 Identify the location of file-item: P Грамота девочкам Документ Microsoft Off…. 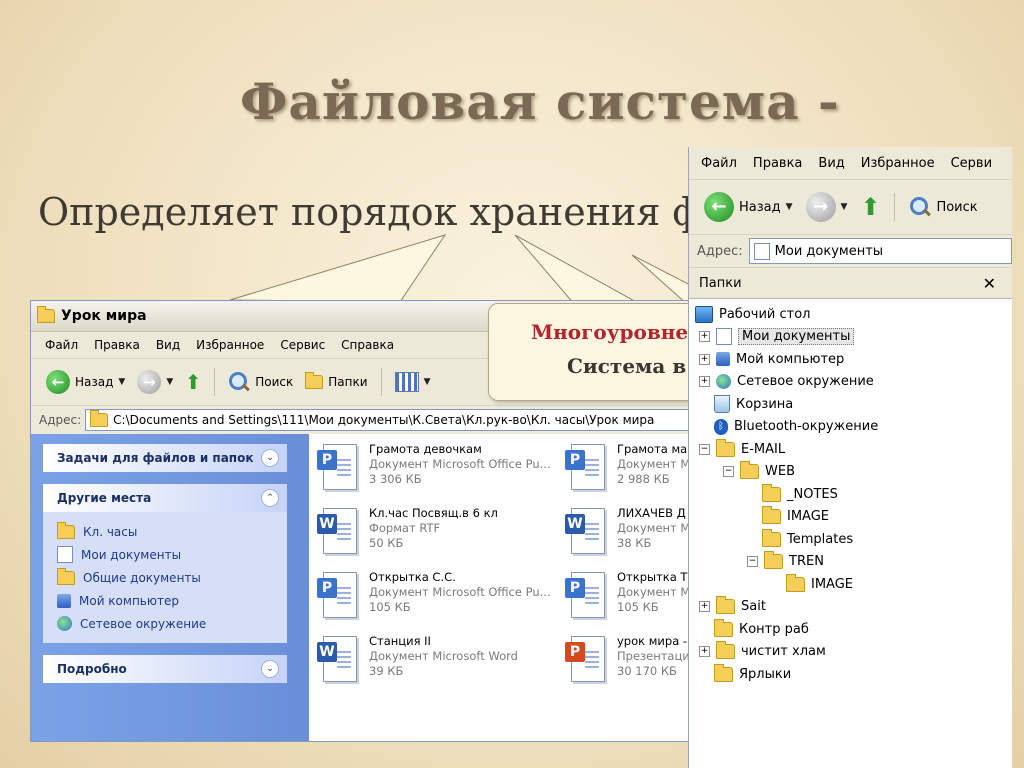
(437, 472).